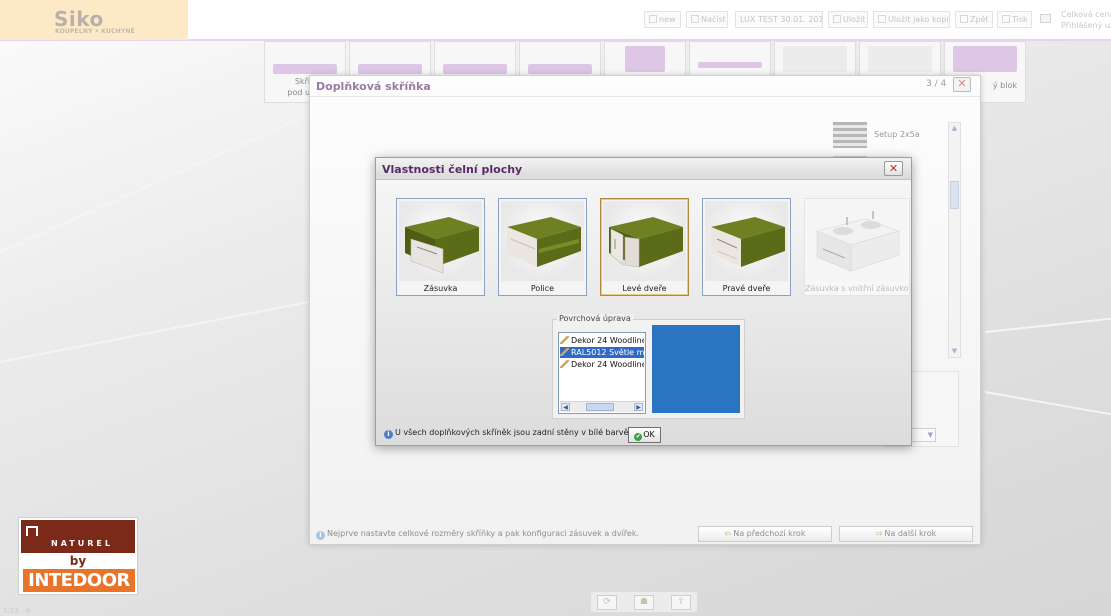 The height and width of the screenshot is (616, 1111). Describe the element at coordinates (923, 435) in the screenshot. I see `dropdown-select: ▼` at that location.